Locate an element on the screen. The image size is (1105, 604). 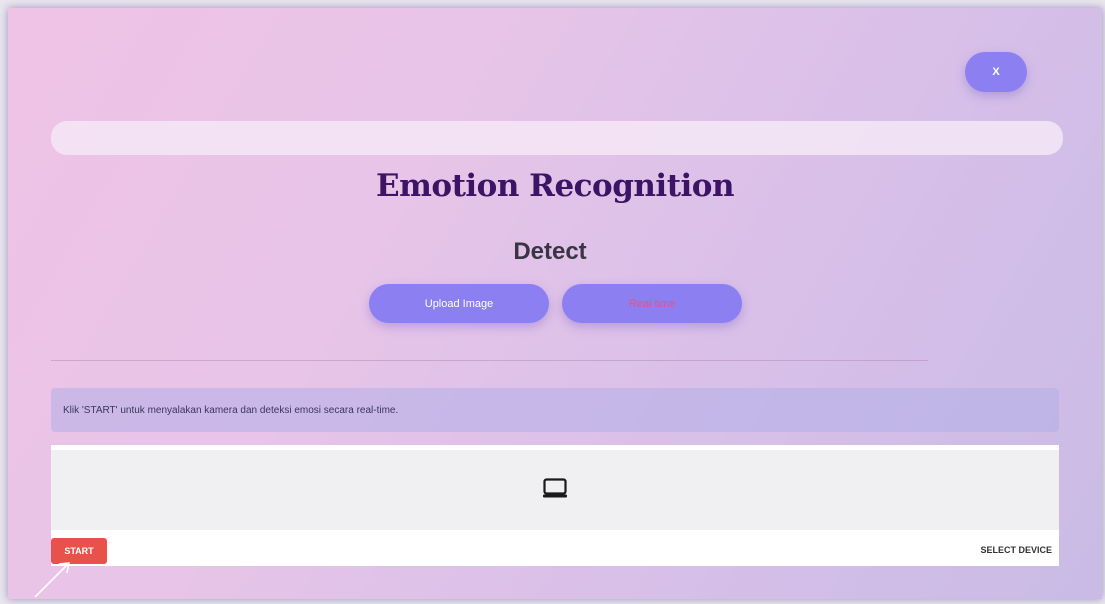
close-button: X is located at coordinates (996, 72).